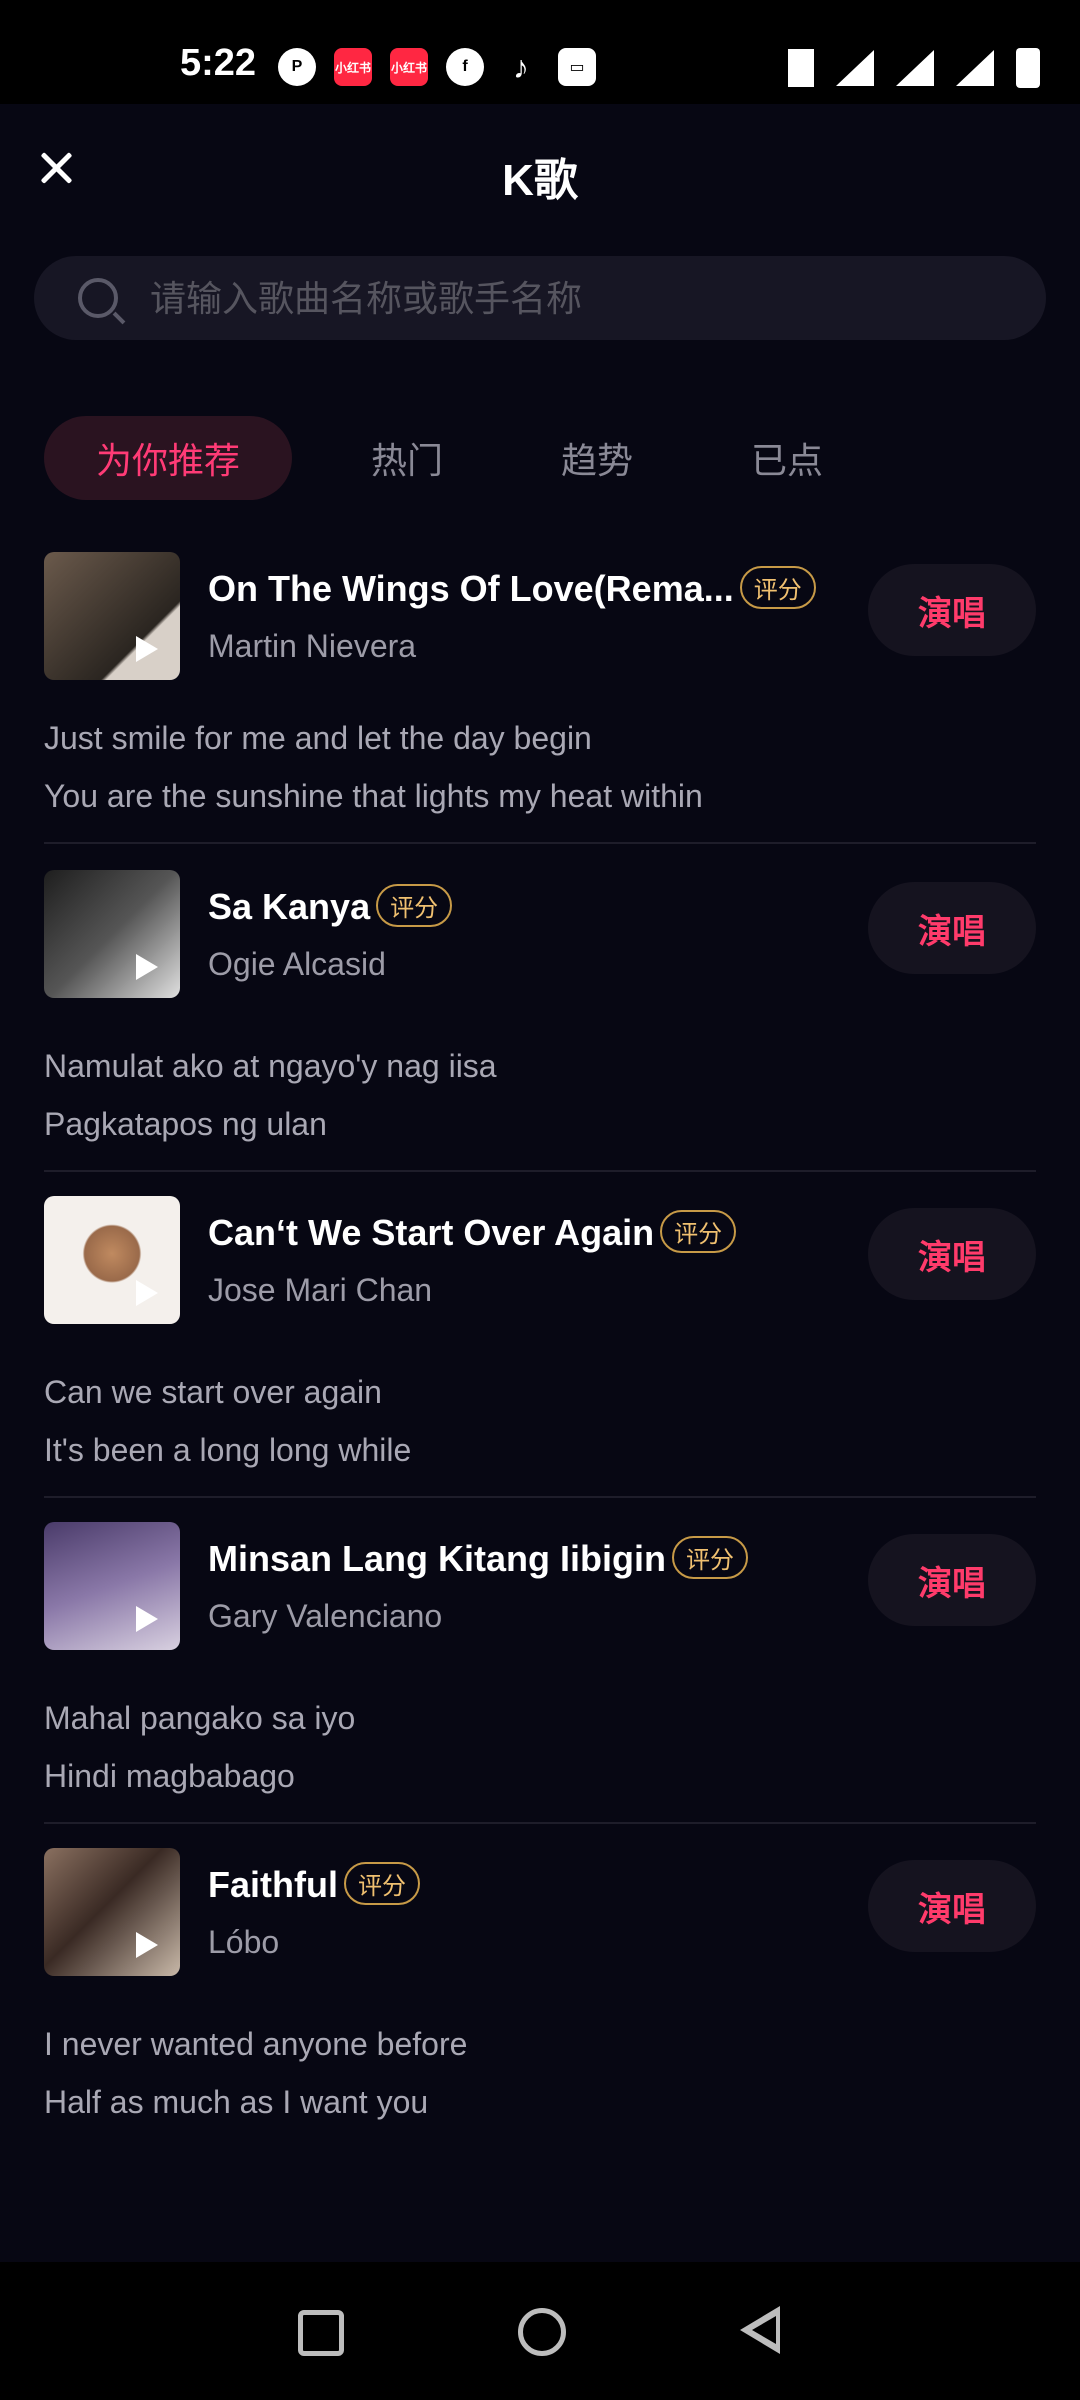  What do you see at coordinates (213, 1392) in the screenshot?
I see `lyric-line: Can we start over again` at bounding box center [213, 1392].